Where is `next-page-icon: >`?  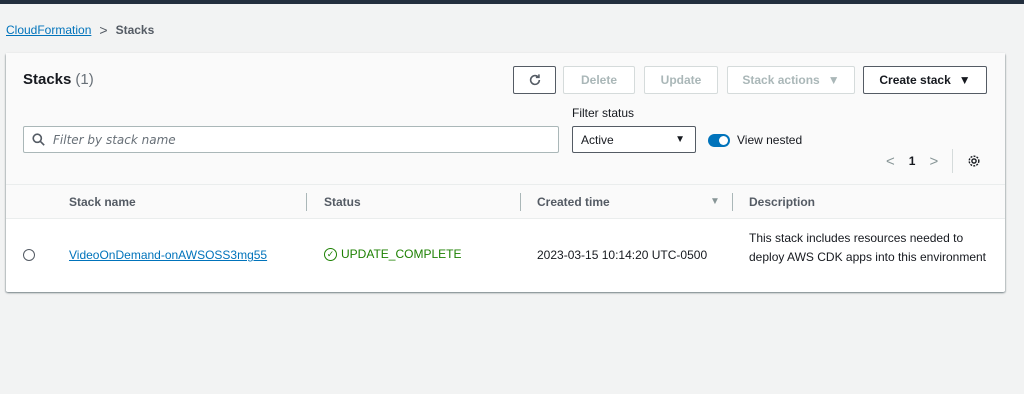 next-page-icon: > is located at coordinates (933, 161).